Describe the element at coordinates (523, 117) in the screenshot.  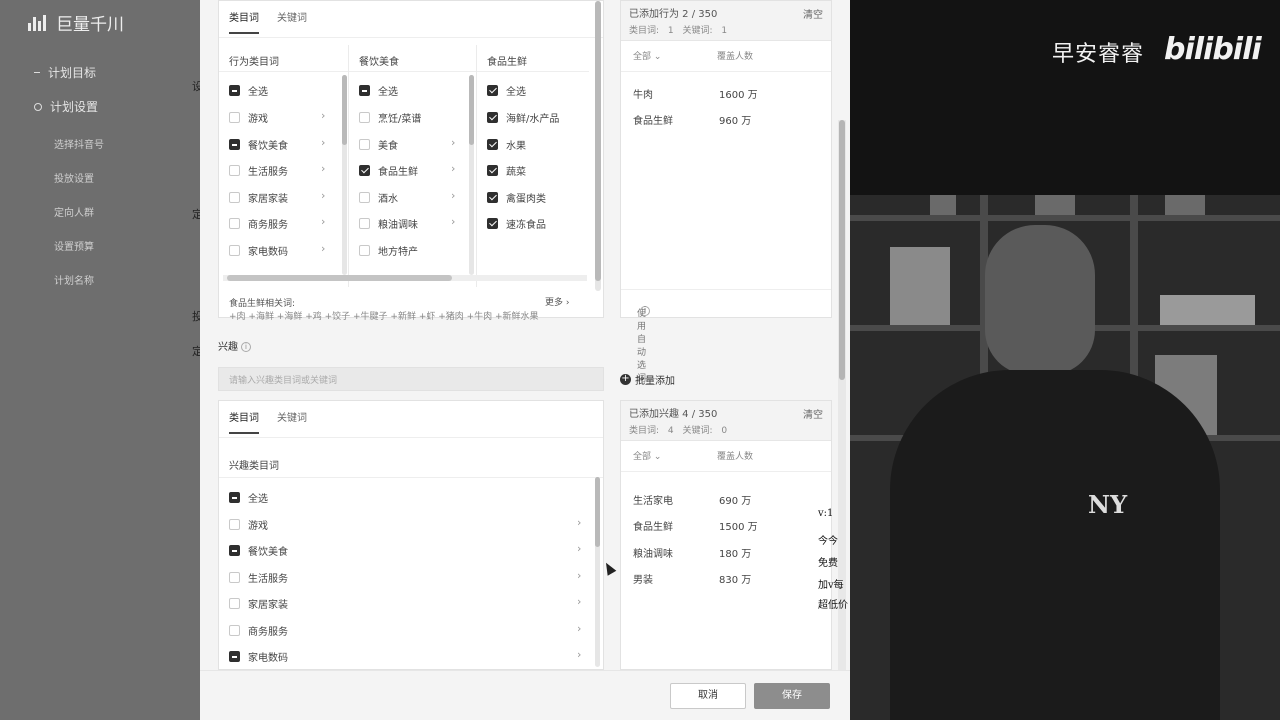
I see `option-seafood: 海鲜/水产品` at that location.